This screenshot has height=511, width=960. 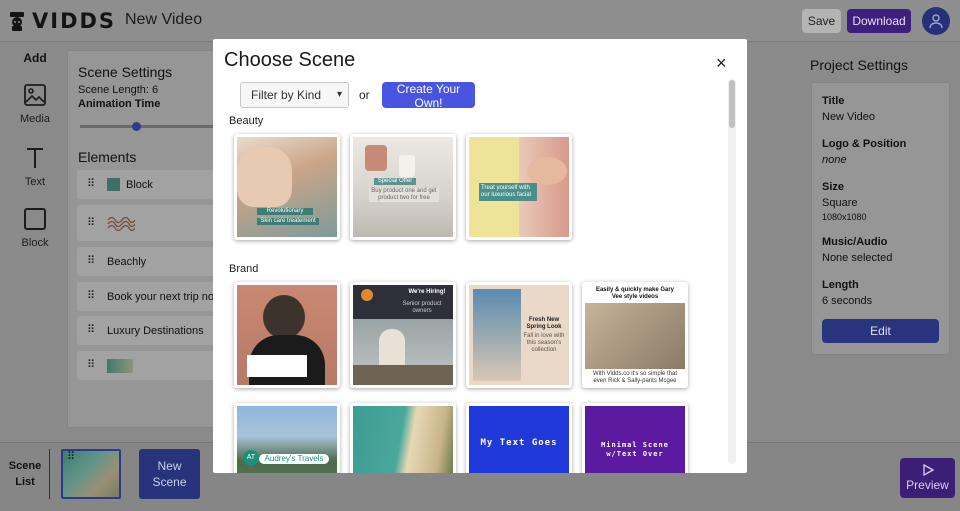 What do you see at coordinates (732, 271) in the screenshot?
I see `modal-scrollbar` at bounding box center [732, 271].